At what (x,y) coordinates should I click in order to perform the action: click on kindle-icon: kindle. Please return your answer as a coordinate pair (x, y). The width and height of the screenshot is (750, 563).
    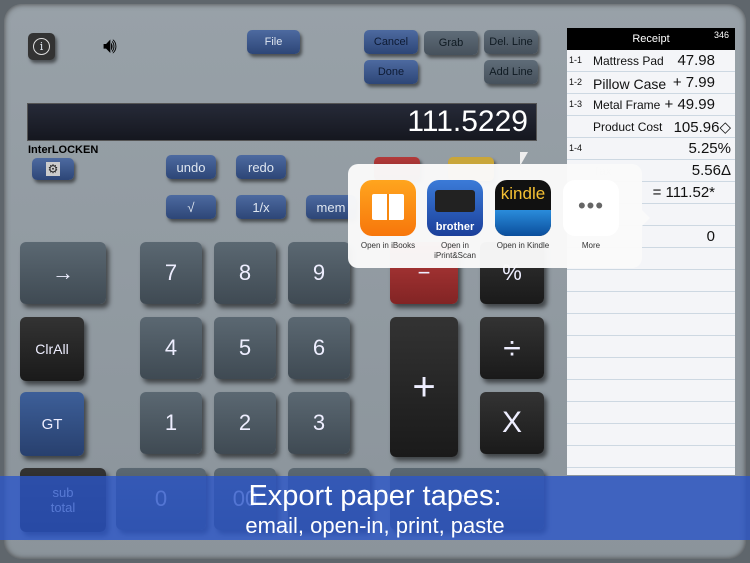
    Looking at the image, I should click on (523, 208).